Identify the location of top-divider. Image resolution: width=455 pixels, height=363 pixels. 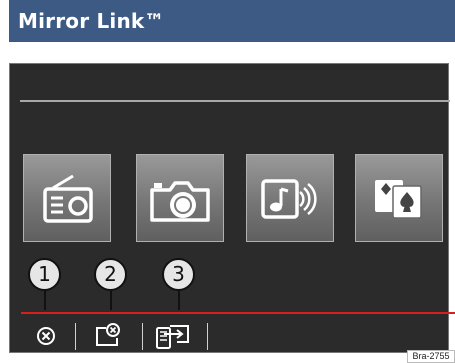
(235, 101).